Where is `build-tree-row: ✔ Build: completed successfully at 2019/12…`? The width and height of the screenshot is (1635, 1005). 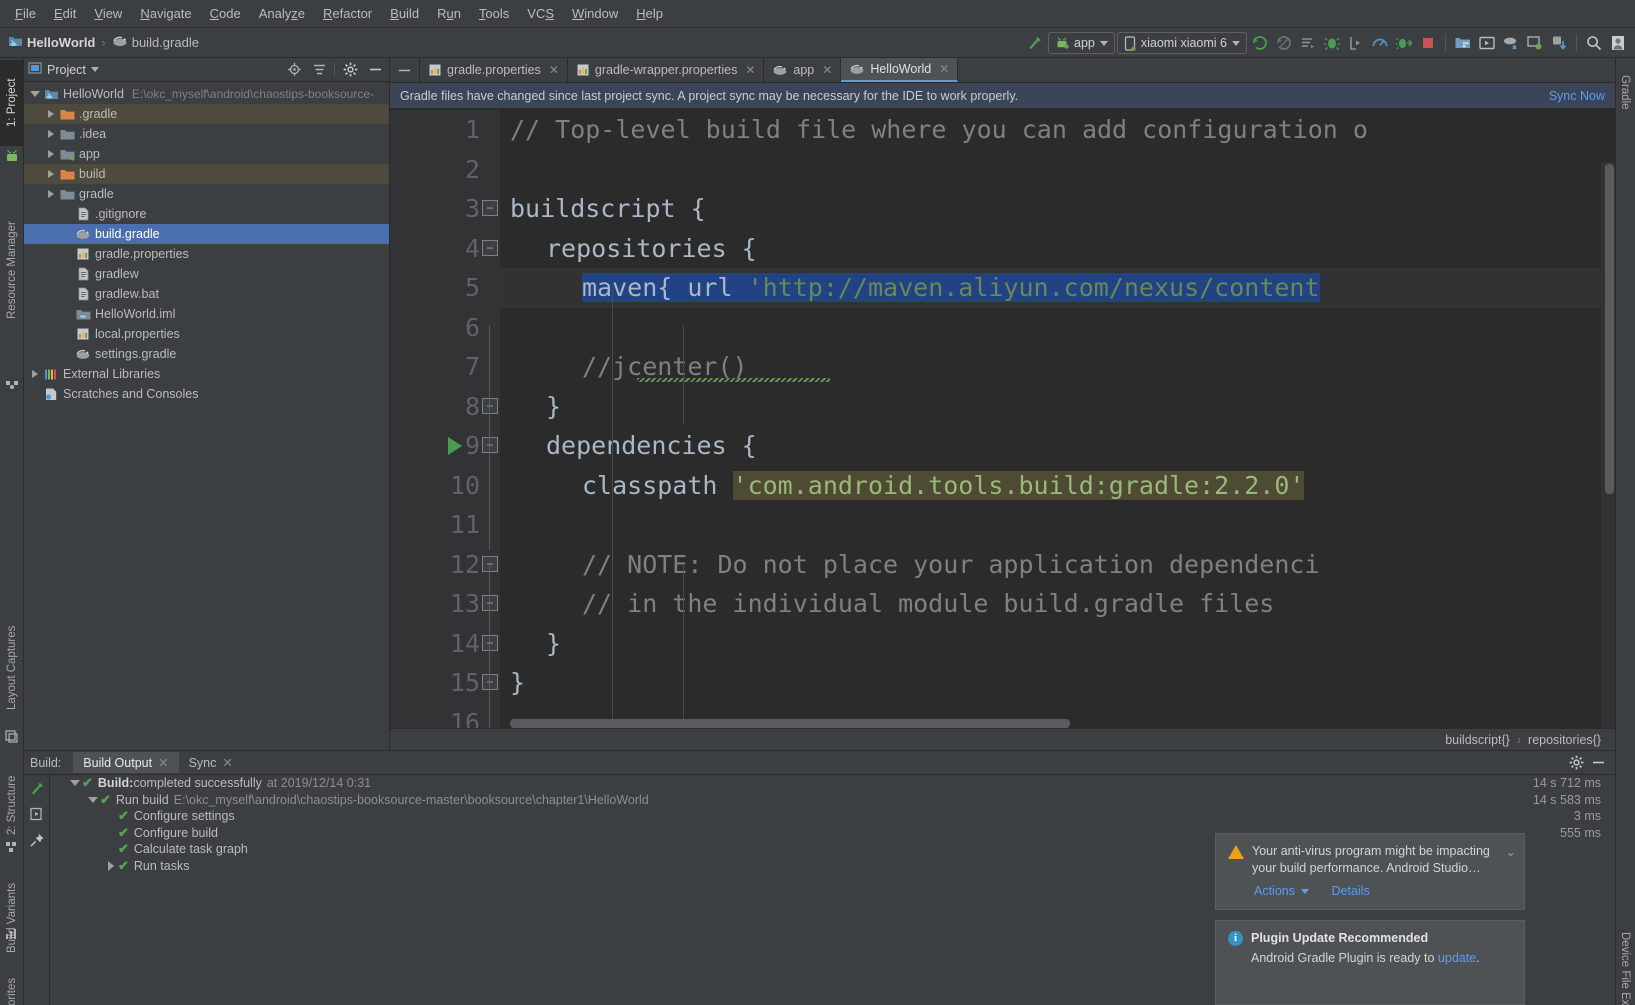
build-tree-row: ✔ Build: completed successfully at 2019/12… is located at coordinates (832, 783).